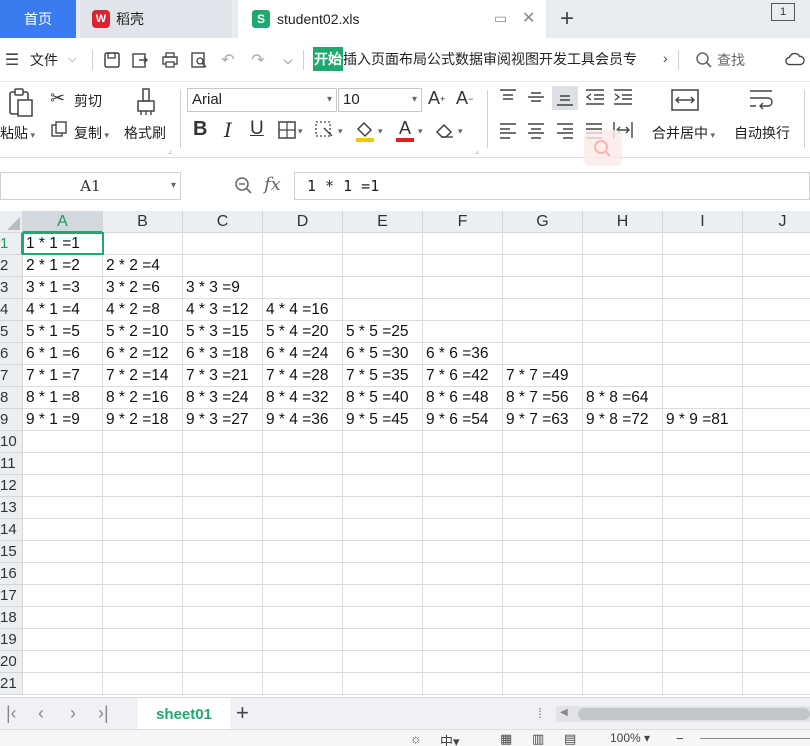 This screenshot has width=810, height=746. What do you see at coordinates (703, 530) in the screenshot?
I see `cell-i14` at bounding box center [703, 530].